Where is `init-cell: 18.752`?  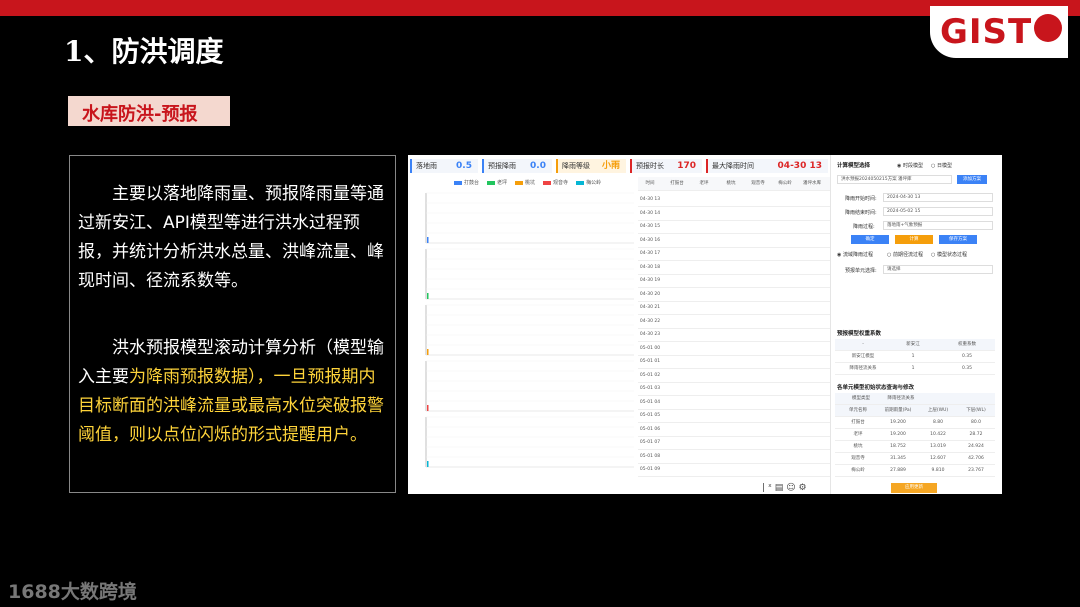 init-cell: 18.752 is located at coordinates (898, 446).